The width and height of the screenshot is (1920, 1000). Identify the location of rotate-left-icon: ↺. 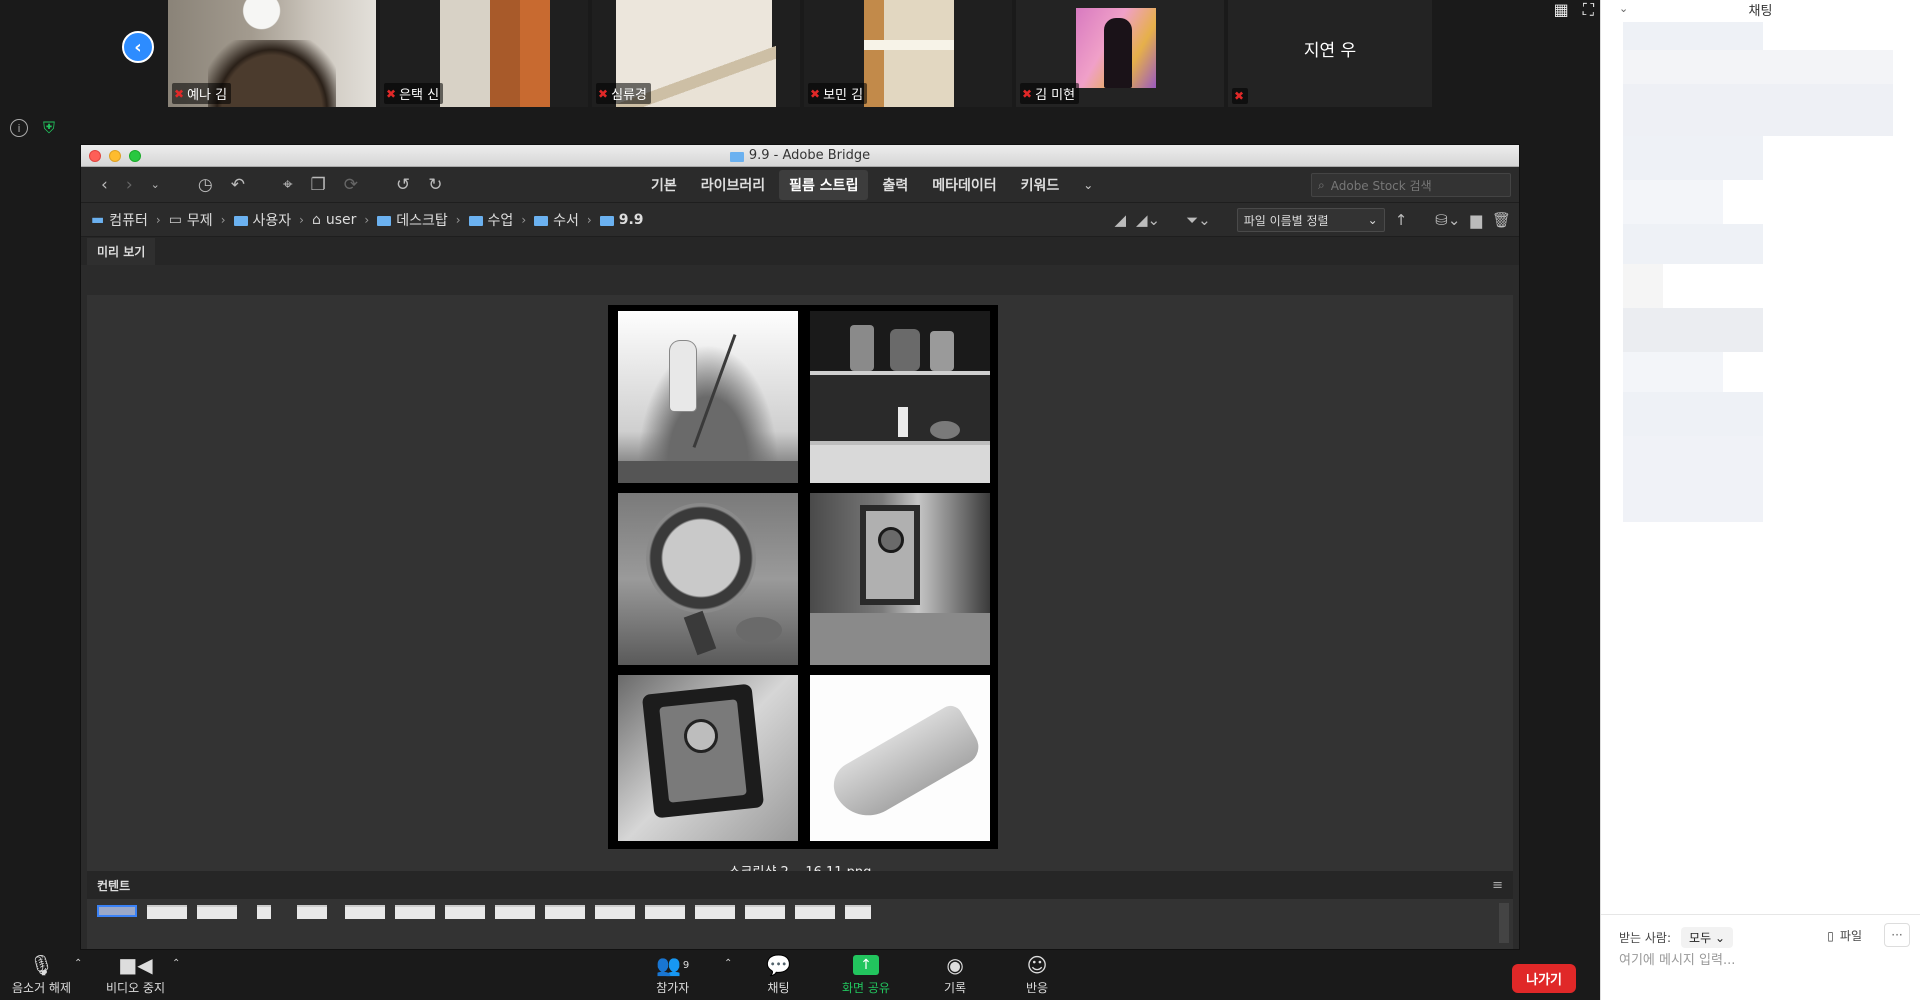
(403, 185).